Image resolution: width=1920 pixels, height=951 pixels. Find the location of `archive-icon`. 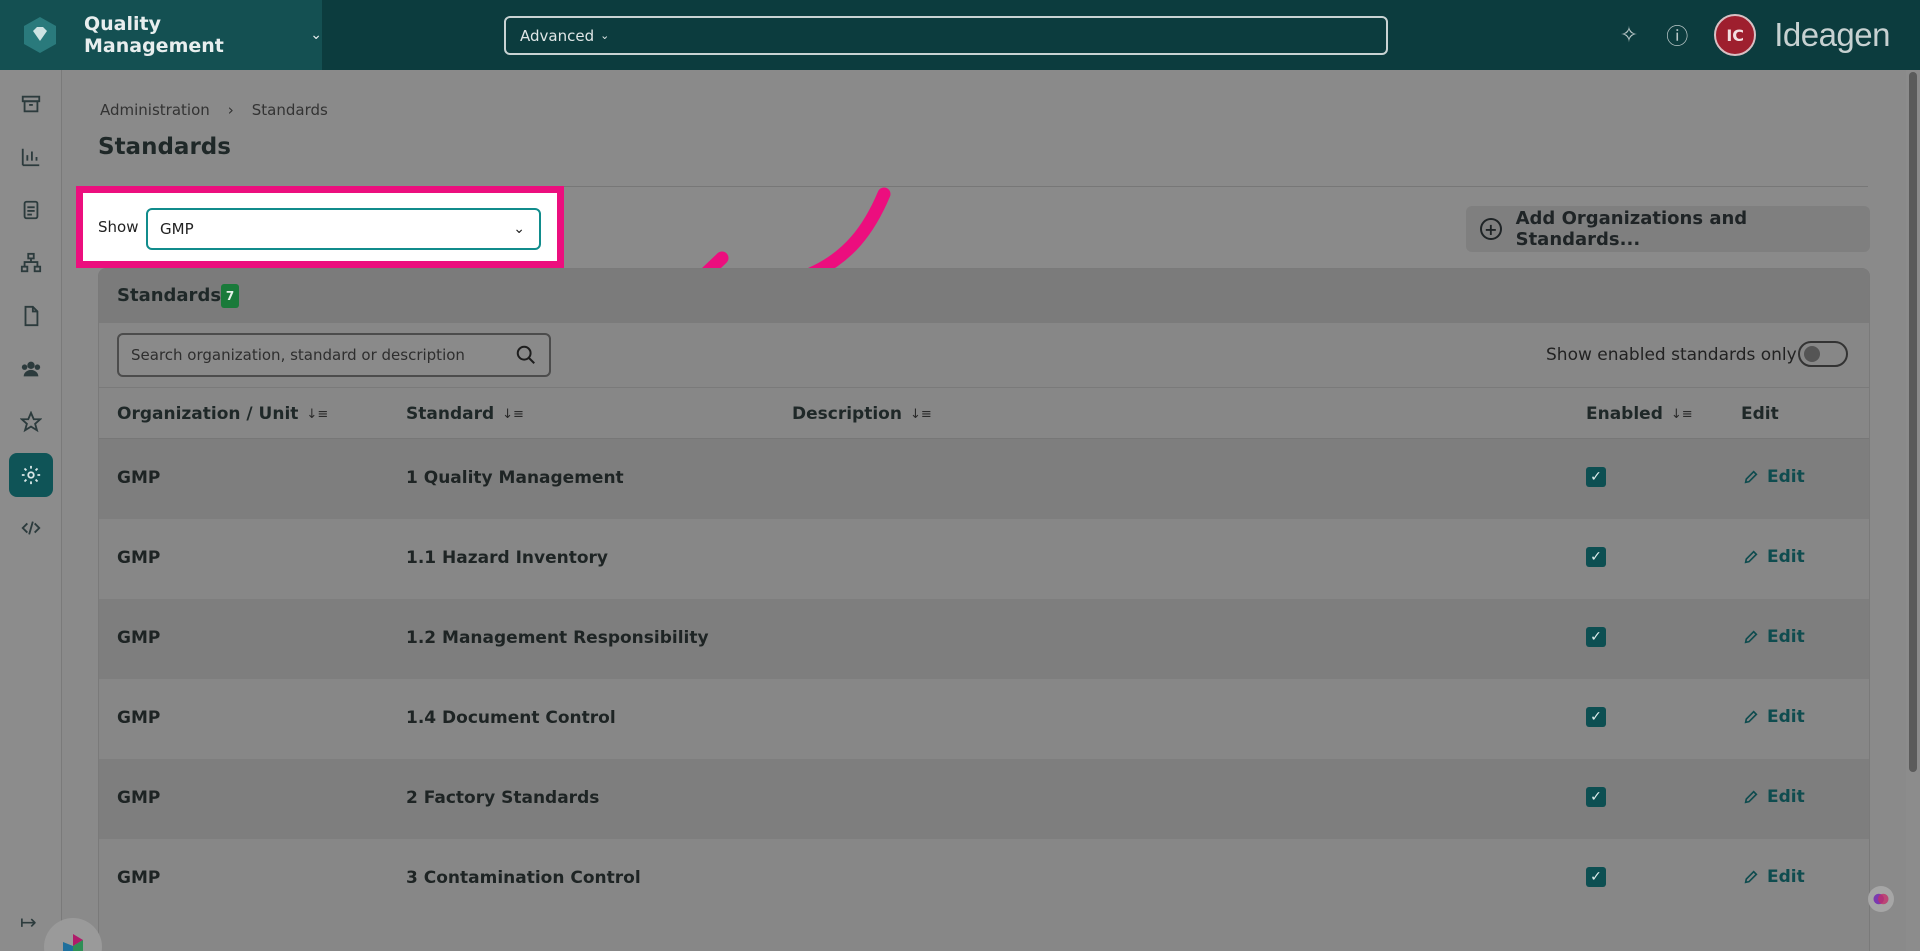

archive-icon is located at coordinates (31, 104).